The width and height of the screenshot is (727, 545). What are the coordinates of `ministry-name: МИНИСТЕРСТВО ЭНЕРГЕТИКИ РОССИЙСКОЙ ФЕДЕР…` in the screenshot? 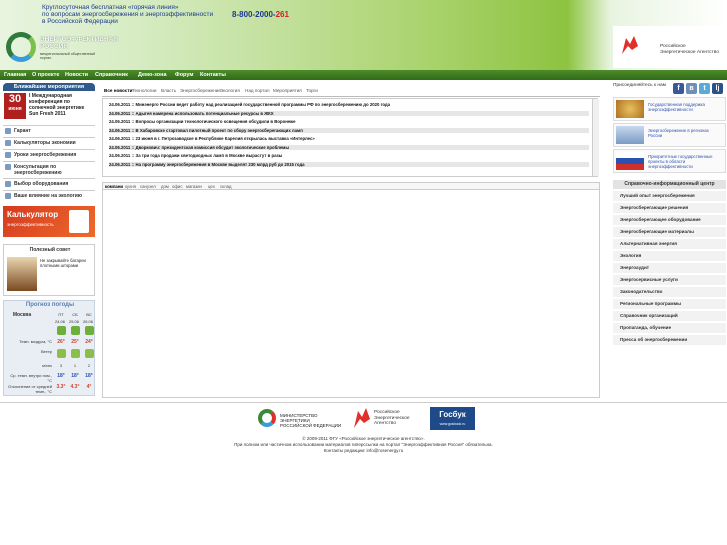 It's located at (311, 420).